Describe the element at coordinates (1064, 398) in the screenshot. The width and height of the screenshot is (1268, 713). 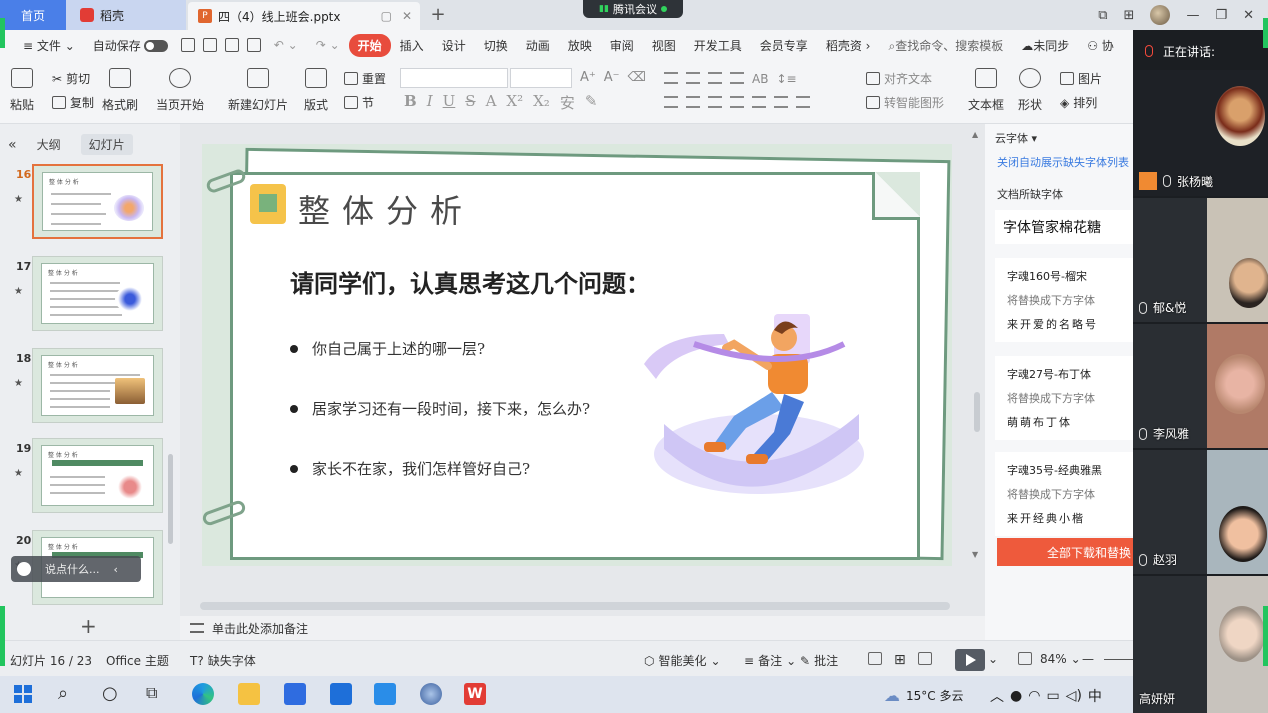
I see `font-replace-card: 字魂27号-布丁体 将替换成下方字体 萌萌布丁体` at that location.